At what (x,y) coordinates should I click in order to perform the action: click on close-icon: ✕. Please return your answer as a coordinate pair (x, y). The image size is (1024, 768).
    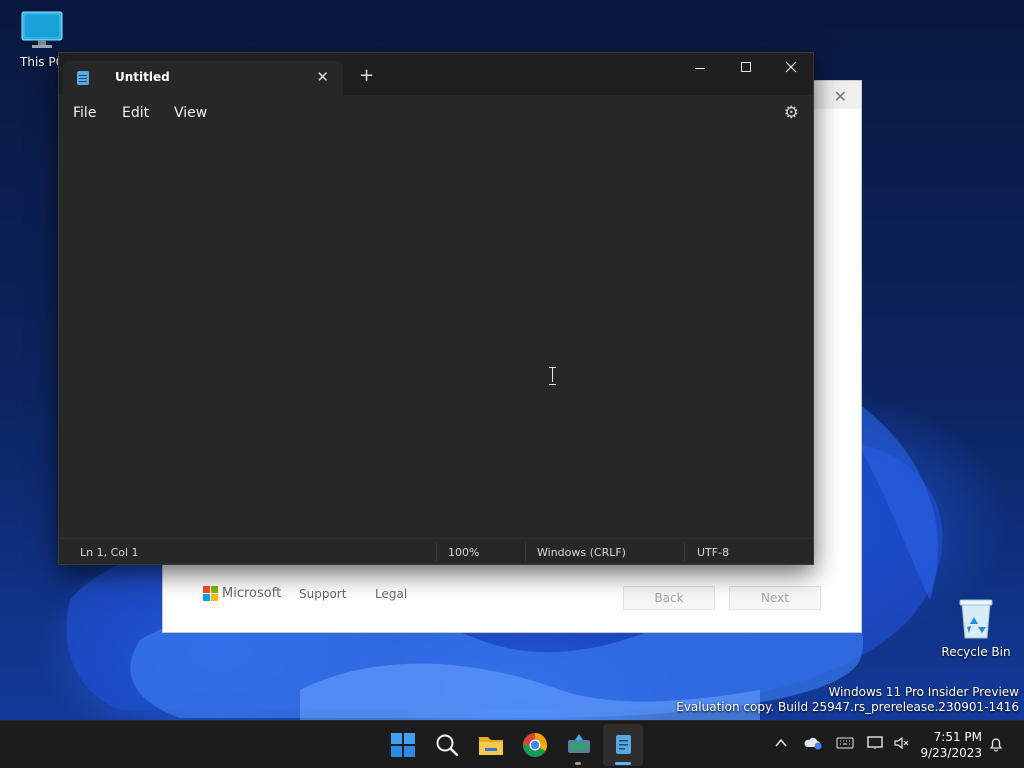
    Looking at the image, I should click on (840, 96).